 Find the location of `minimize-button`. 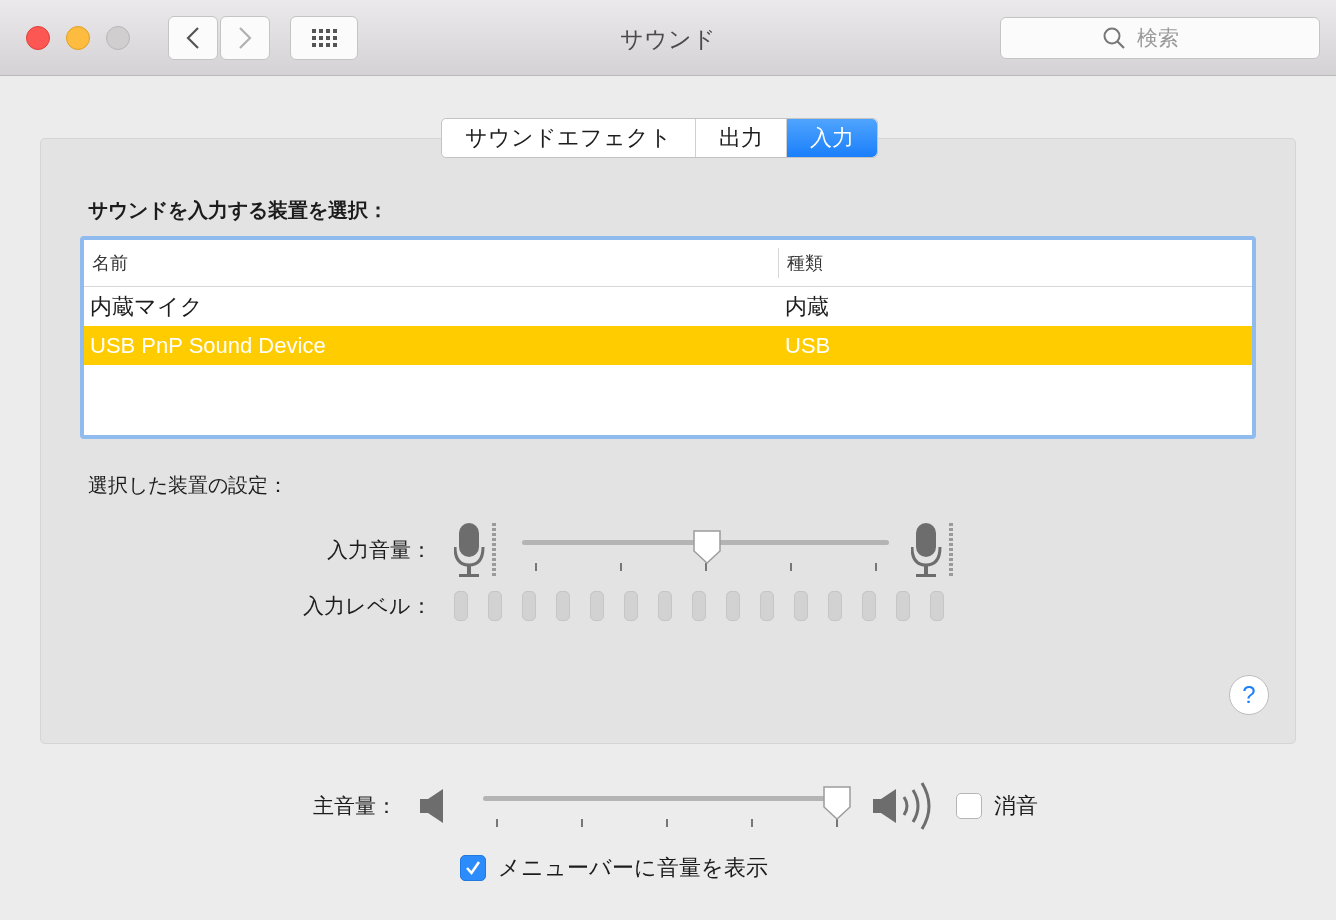

minimize-button is located at coordinates (78, 37).